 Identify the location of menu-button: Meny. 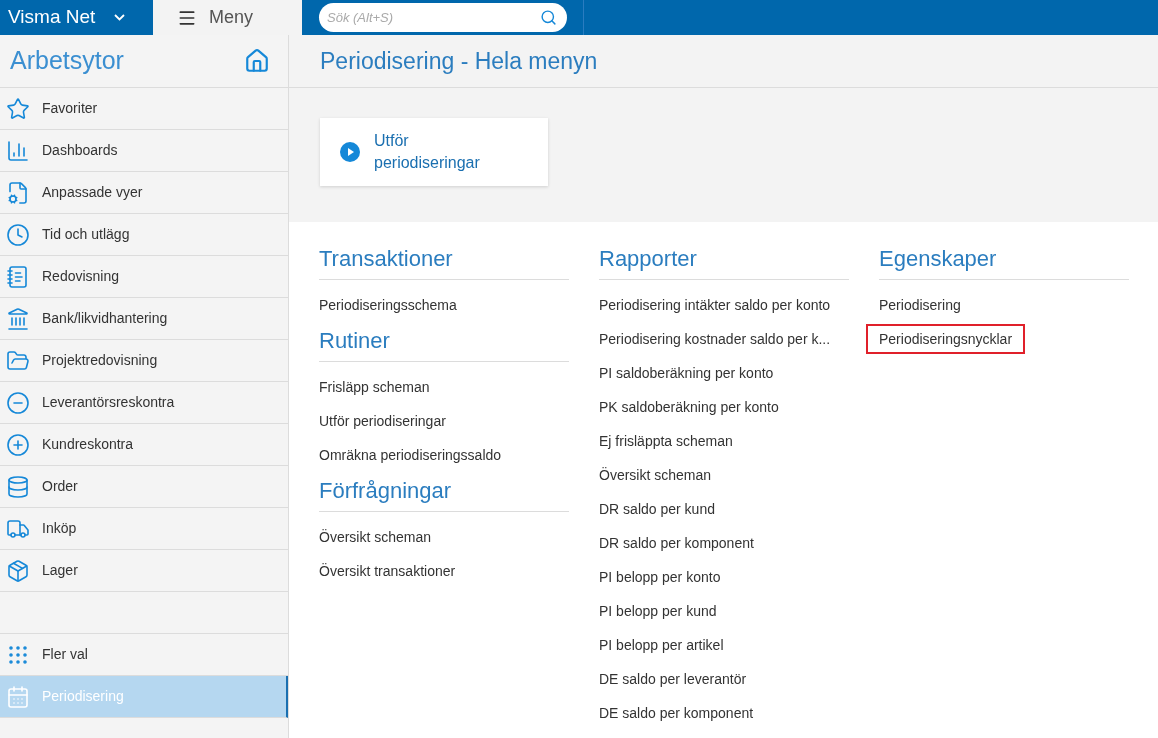
(227, 17).